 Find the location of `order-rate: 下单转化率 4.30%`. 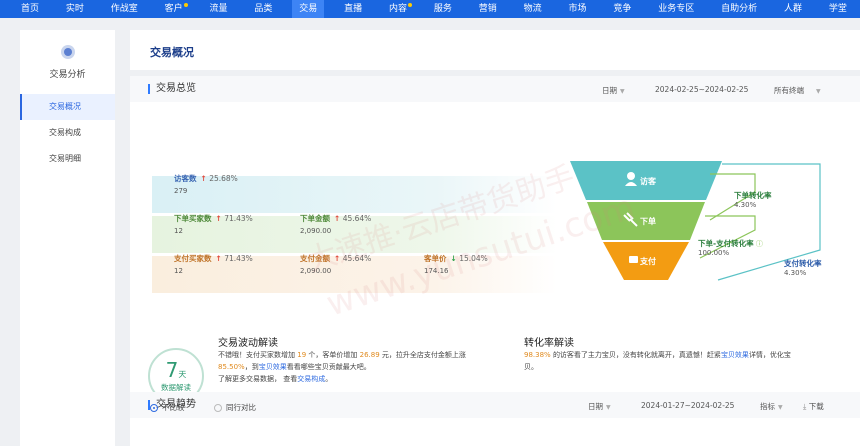

order-rate: 下单转化率 4.30% is located at coordinates (753, 199).